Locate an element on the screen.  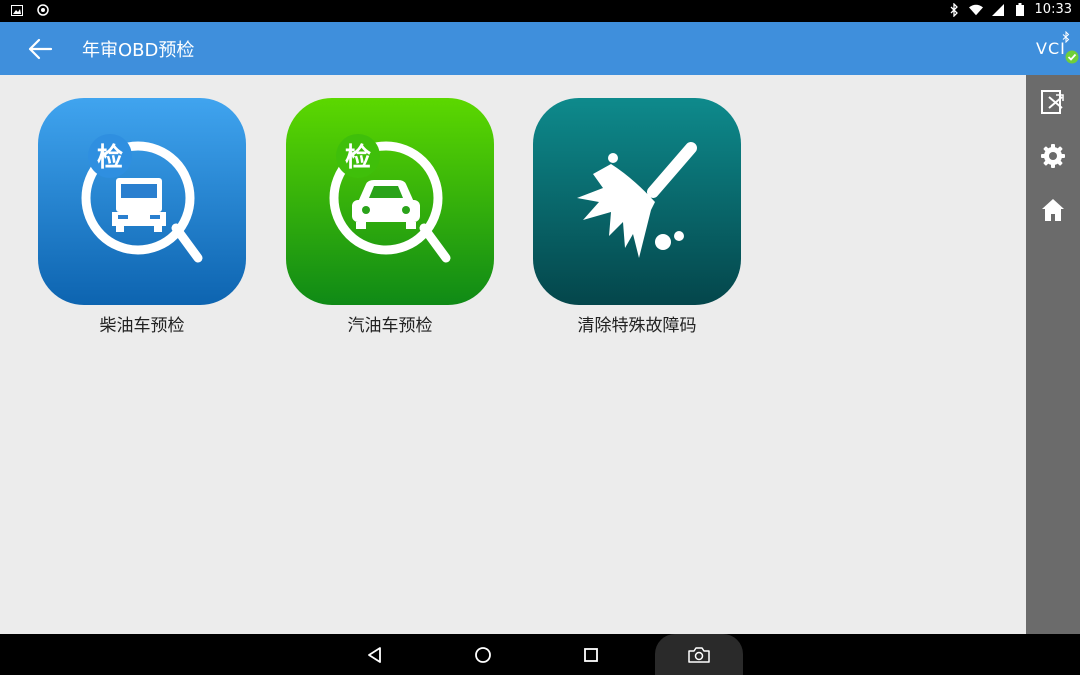
back-button is located at coordinates (40, 49).